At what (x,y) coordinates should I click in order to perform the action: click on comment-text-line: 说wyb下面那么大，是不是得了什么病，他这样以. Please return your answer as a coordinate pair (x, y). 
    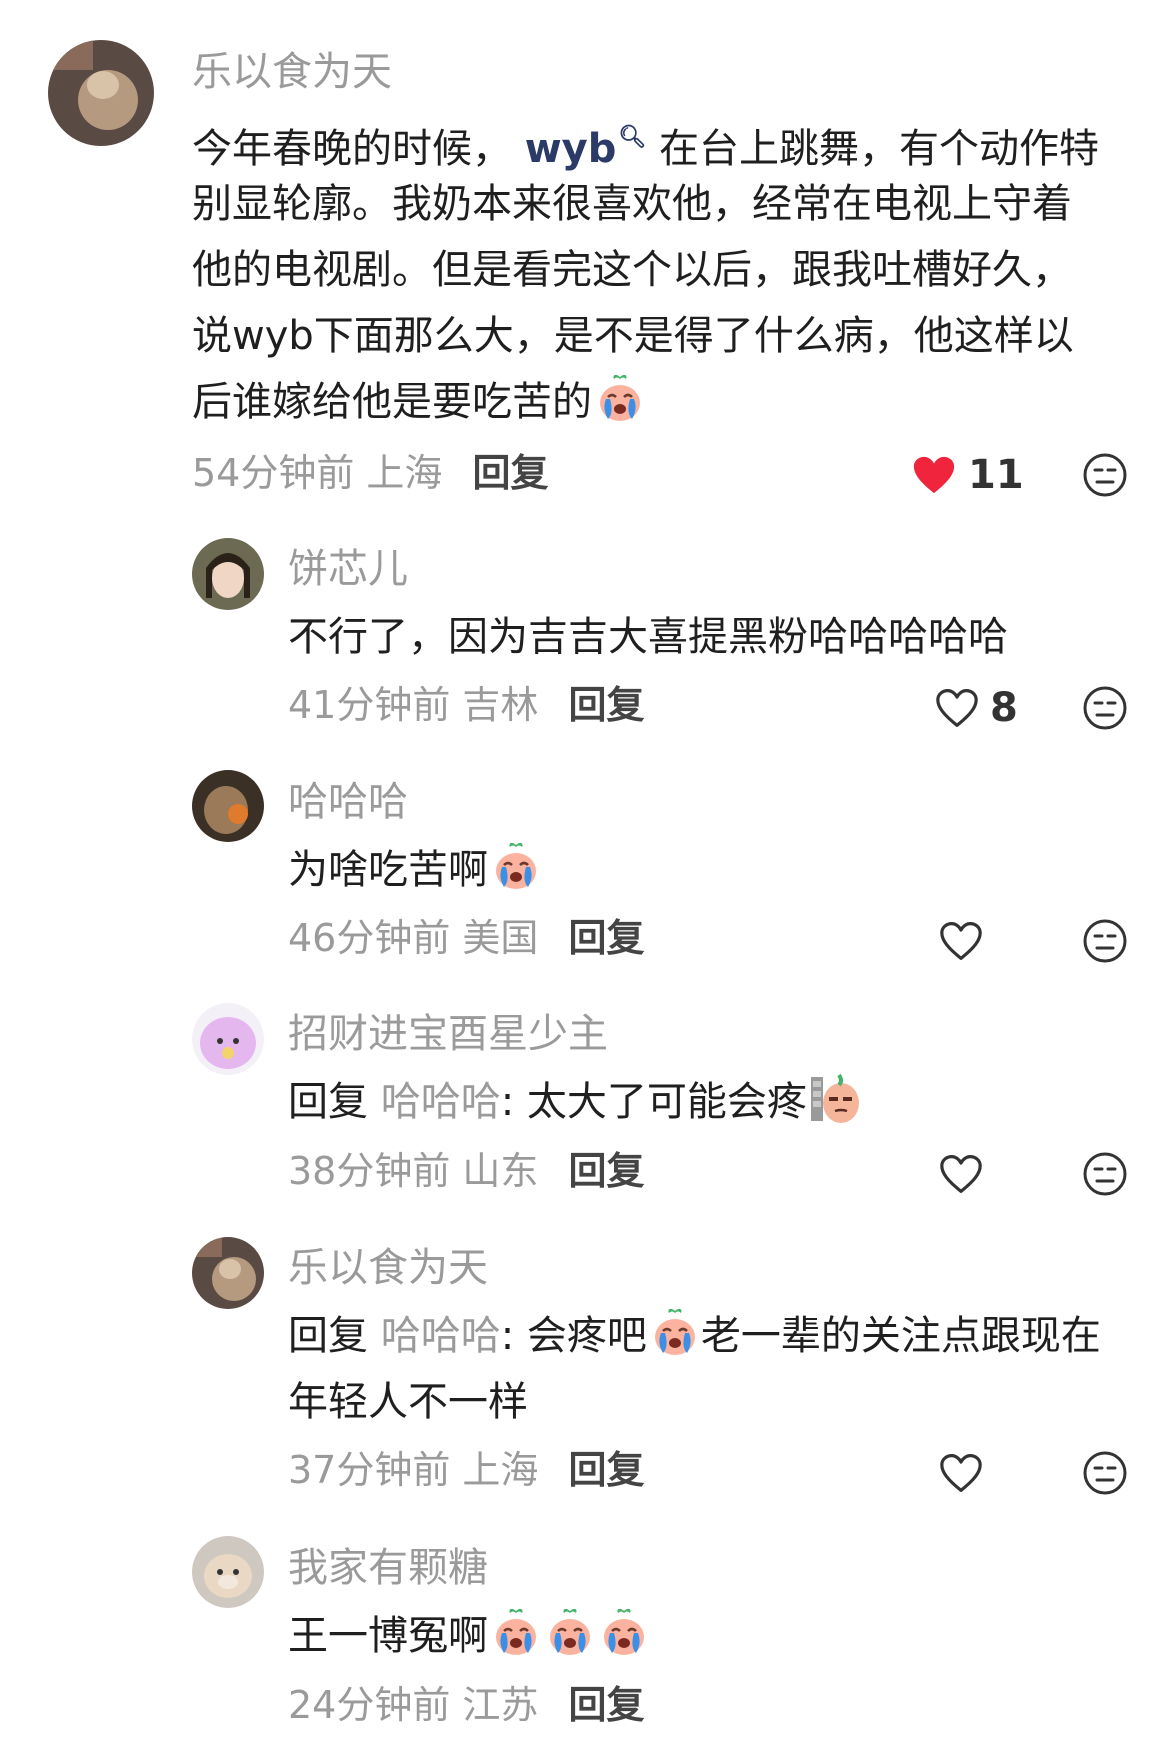
    Looking at the image, I should click on (633, 336).